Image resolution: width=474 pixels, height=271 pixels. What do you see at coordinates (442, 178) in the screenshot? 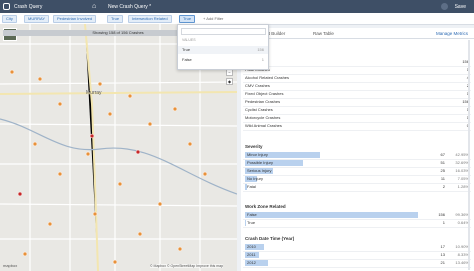
I see `row-count: 11` at bounding box center [442, 178].